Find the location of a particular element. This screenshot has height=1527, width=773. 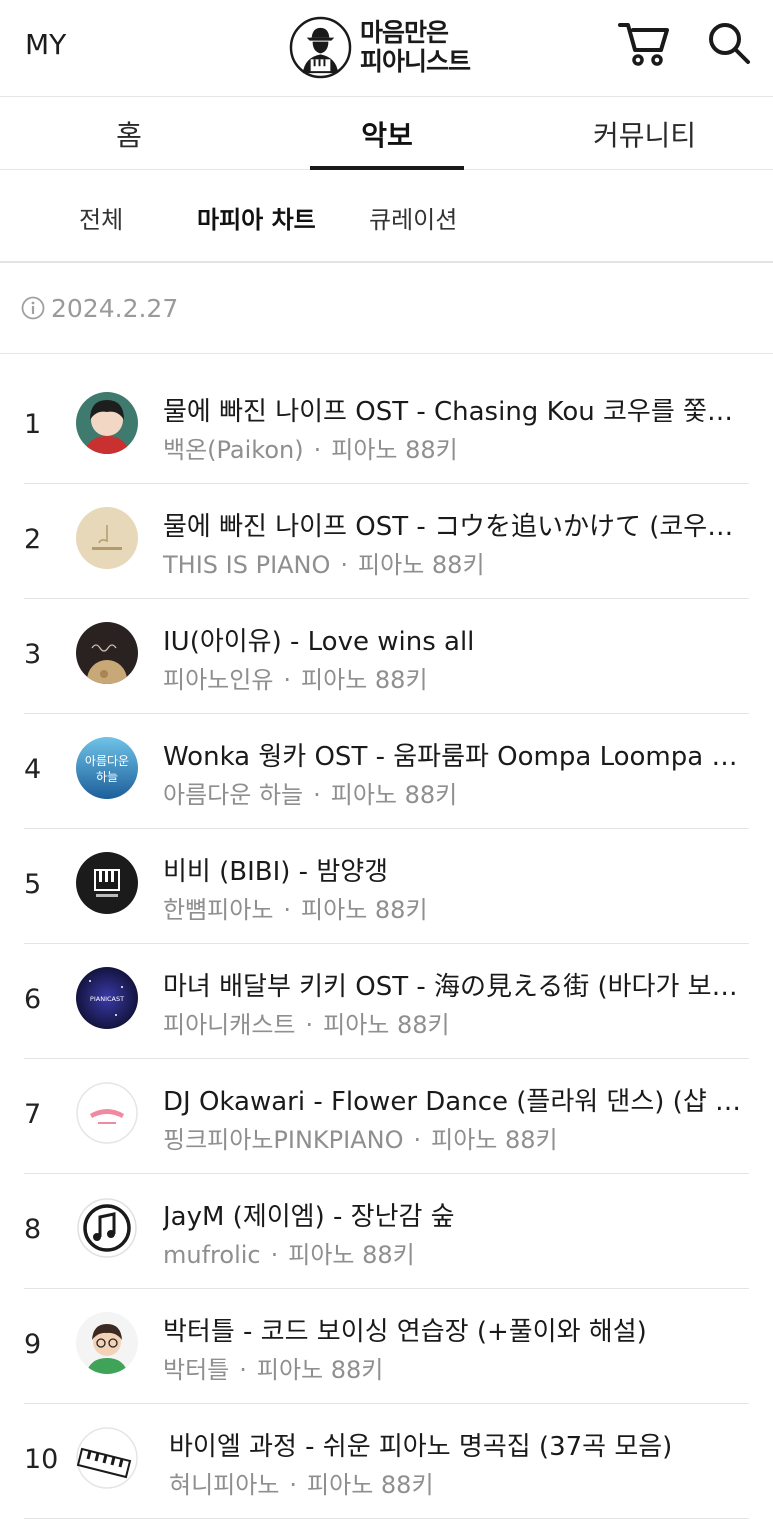

info-icon is located at coordinates (33, 308).